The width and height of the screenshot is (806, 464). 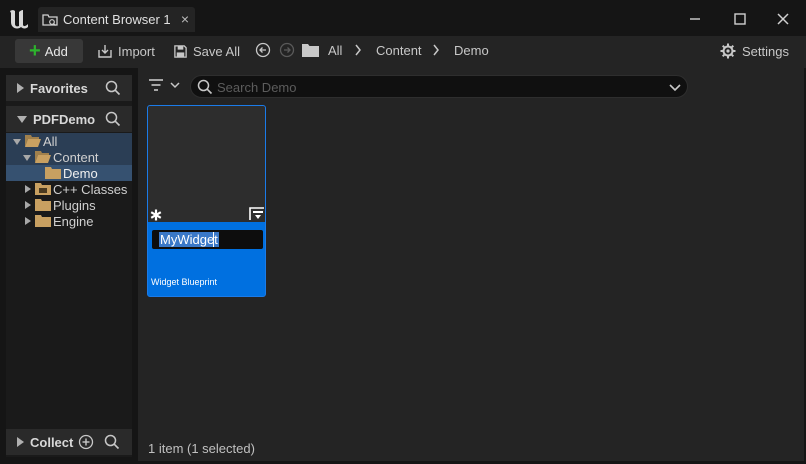 I want to click on tree-item-all: All, so click(x=69, y=141).